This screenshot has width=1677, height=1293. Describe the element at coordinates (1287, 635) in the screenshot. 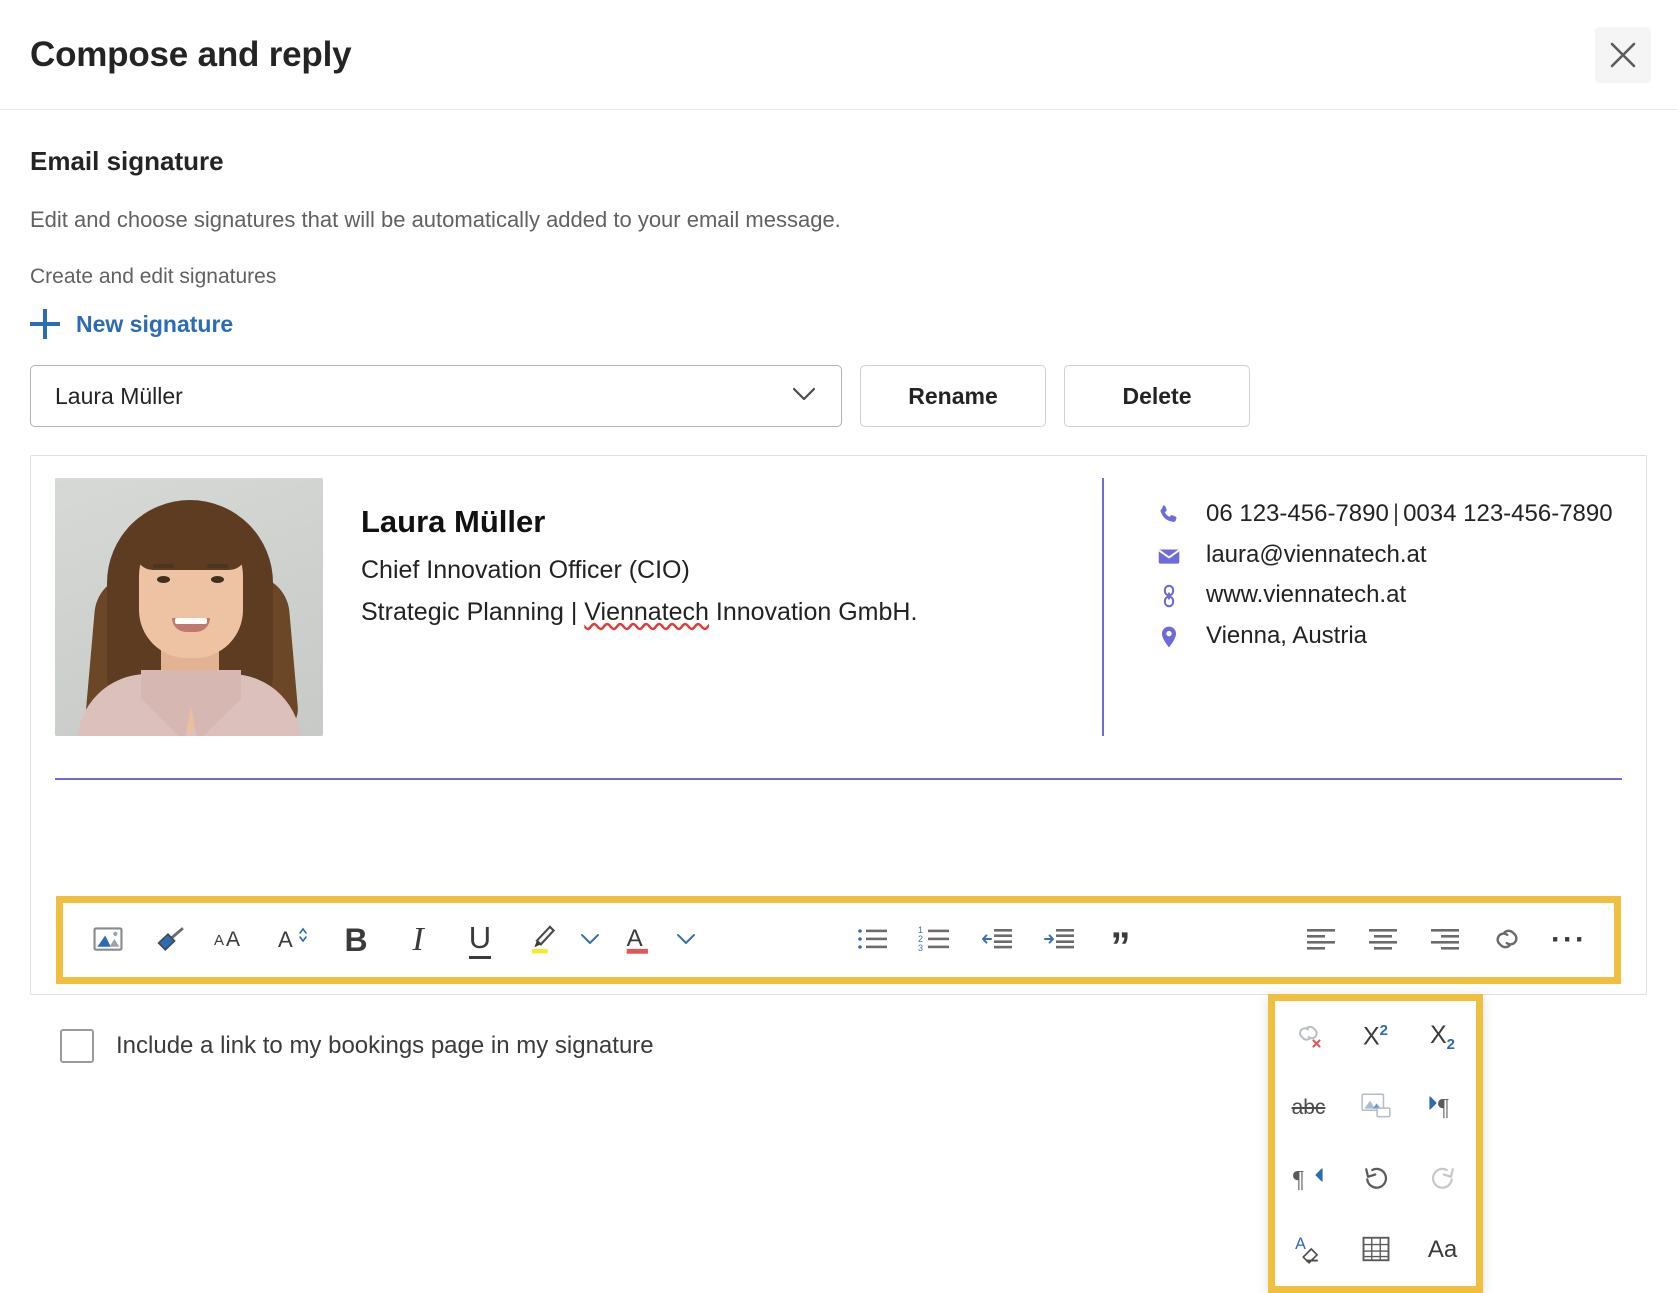

I see `contact-location-value: Vienna, Austria` at that location.